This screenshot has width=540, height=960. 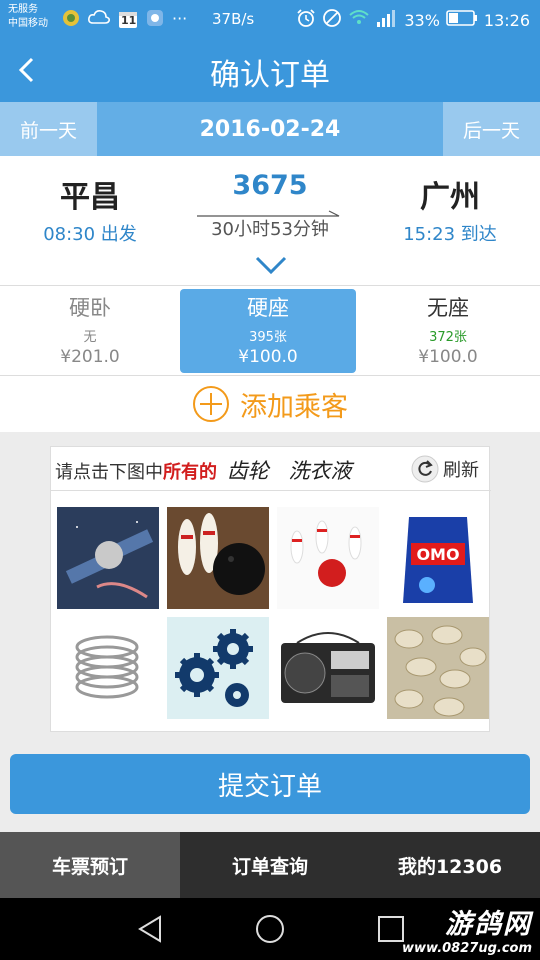 I want to click on seat-option-hard-seat: 硬座 395张 ¥100.0, so click(x=268, y=331).